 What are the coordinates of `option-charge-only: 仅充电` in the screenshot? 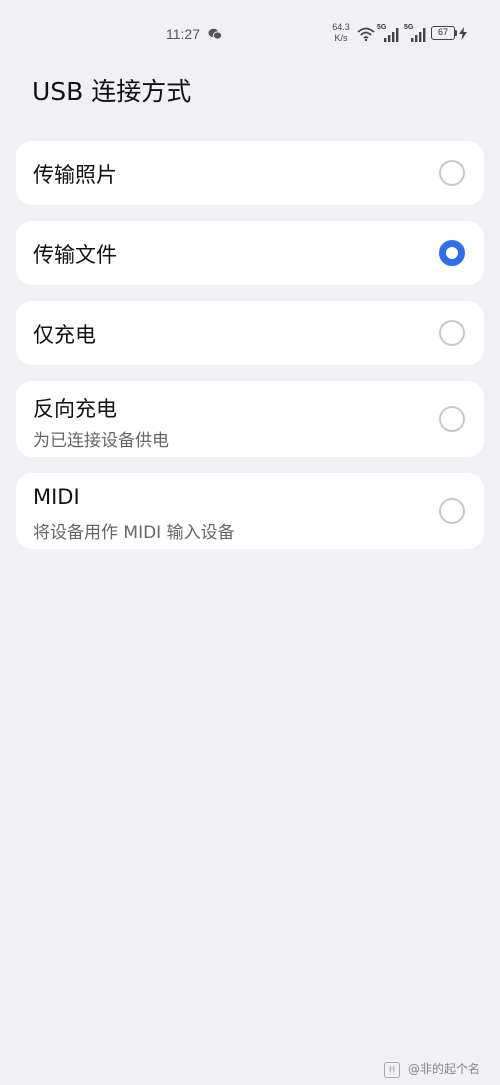 It's located at (250, 333).